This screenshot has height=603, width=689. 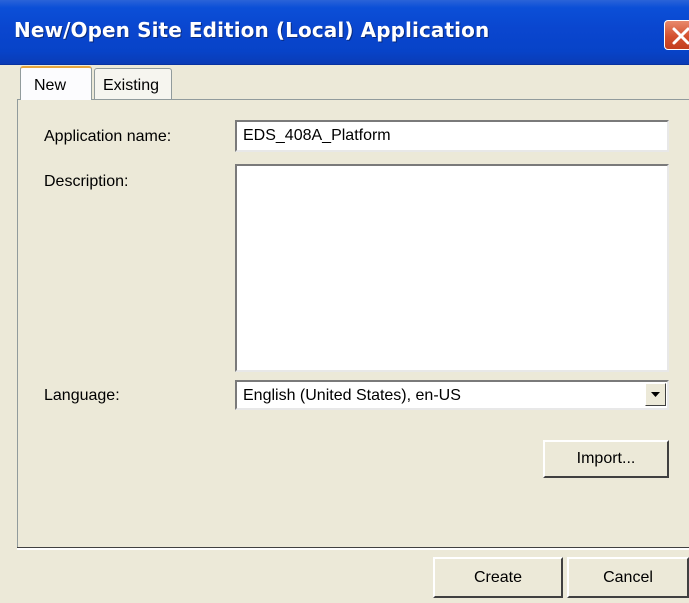 I want to click on create-button: Create, so click(x=498, y=577).